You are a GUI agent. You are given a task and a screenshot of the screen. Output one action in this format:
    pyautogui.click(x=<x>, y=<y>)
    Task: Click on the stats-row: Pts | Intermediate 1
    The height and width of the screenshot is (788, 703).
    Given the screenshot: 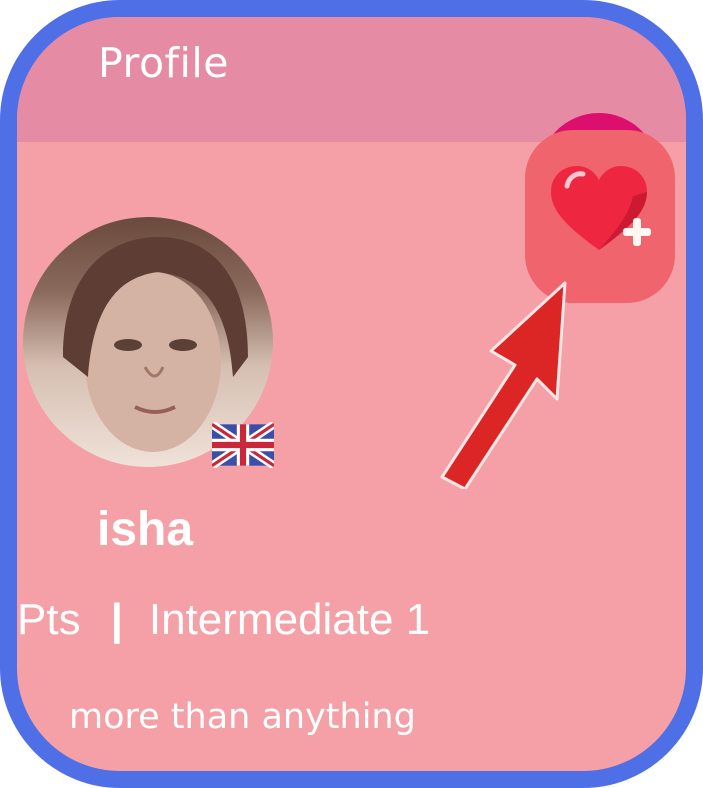 What is the action you would take?
    pyautogui.click(x=223, y=620)
    